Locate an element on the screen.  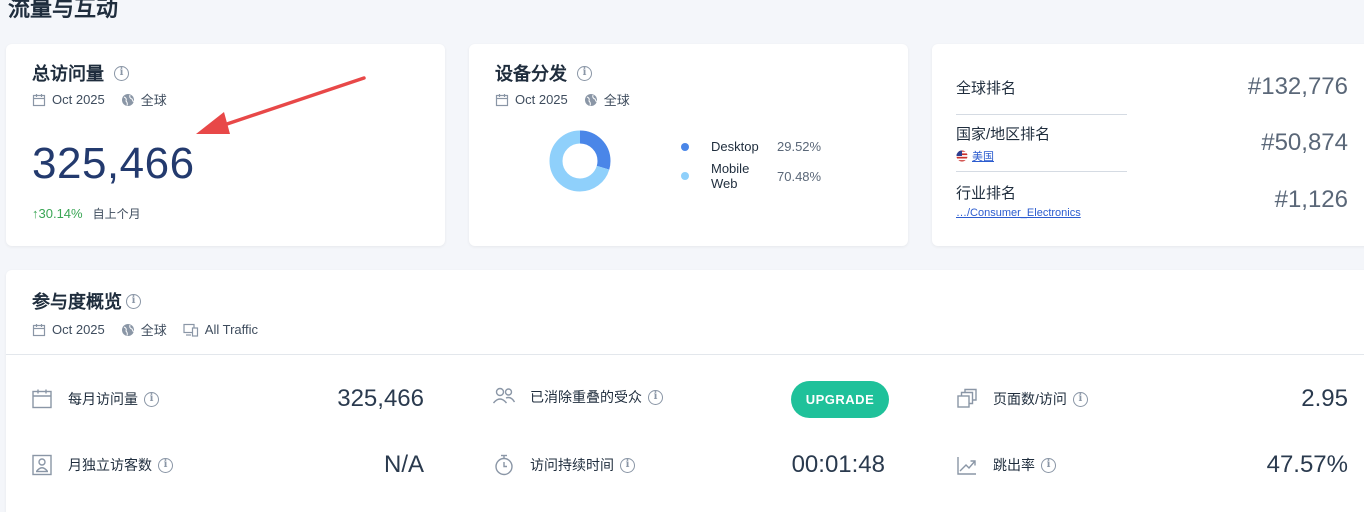
metric-label: 每月访问量 i is located at coordinates (113, 399).